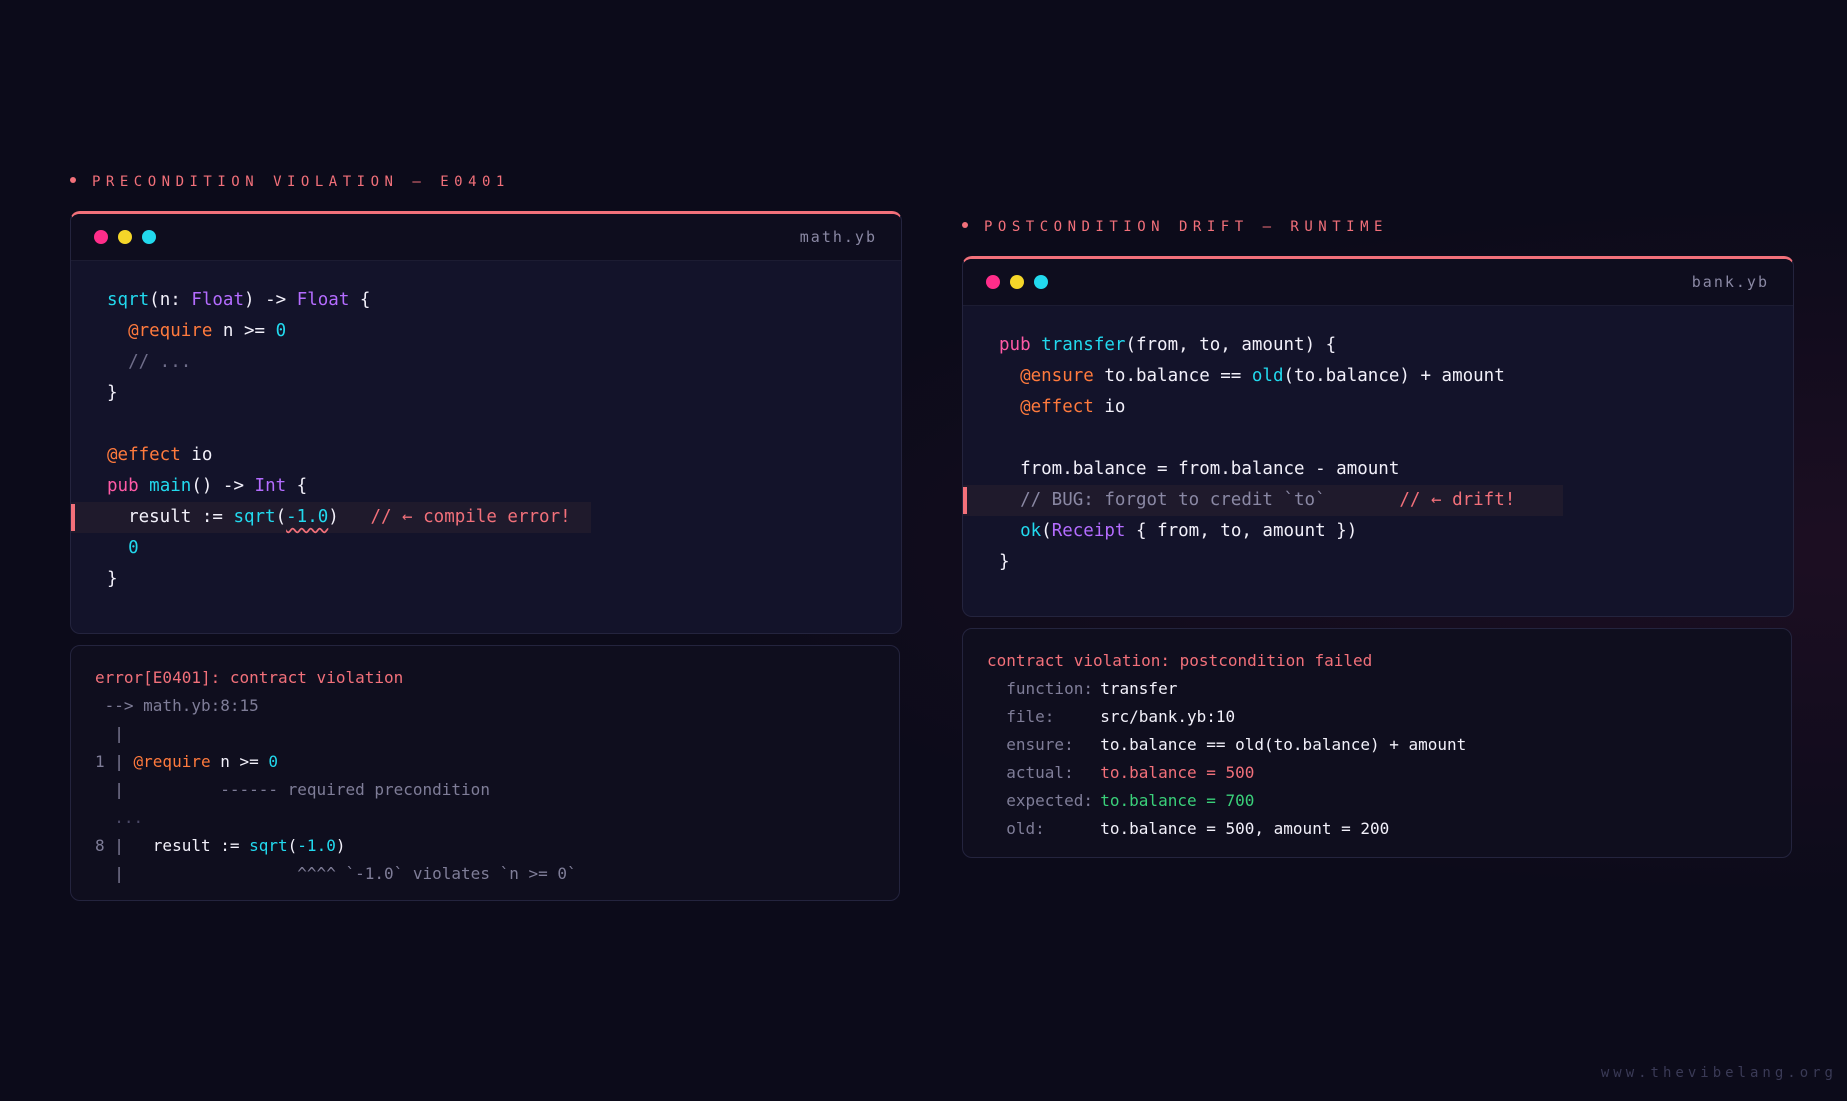 The width and height of the screenshot is (1847, 1101). I want to click on output-row: file: src/bank.yb:10, so click(1377, 717).